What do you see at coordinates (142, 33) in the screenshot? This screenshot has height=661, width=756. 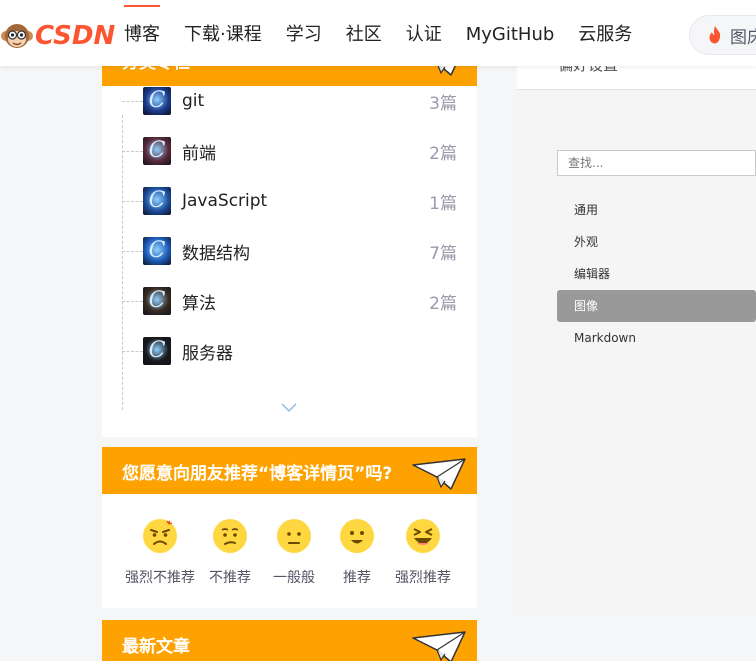 I see `nav-item: 博客` at bounding box center [142, 33].